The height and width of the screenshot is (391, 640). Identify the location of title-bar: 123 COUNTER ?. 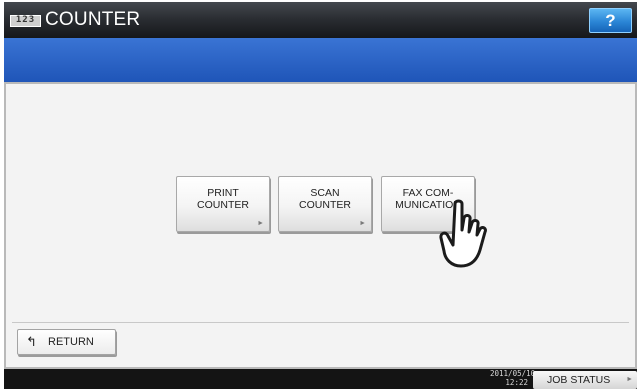
(320, 20).